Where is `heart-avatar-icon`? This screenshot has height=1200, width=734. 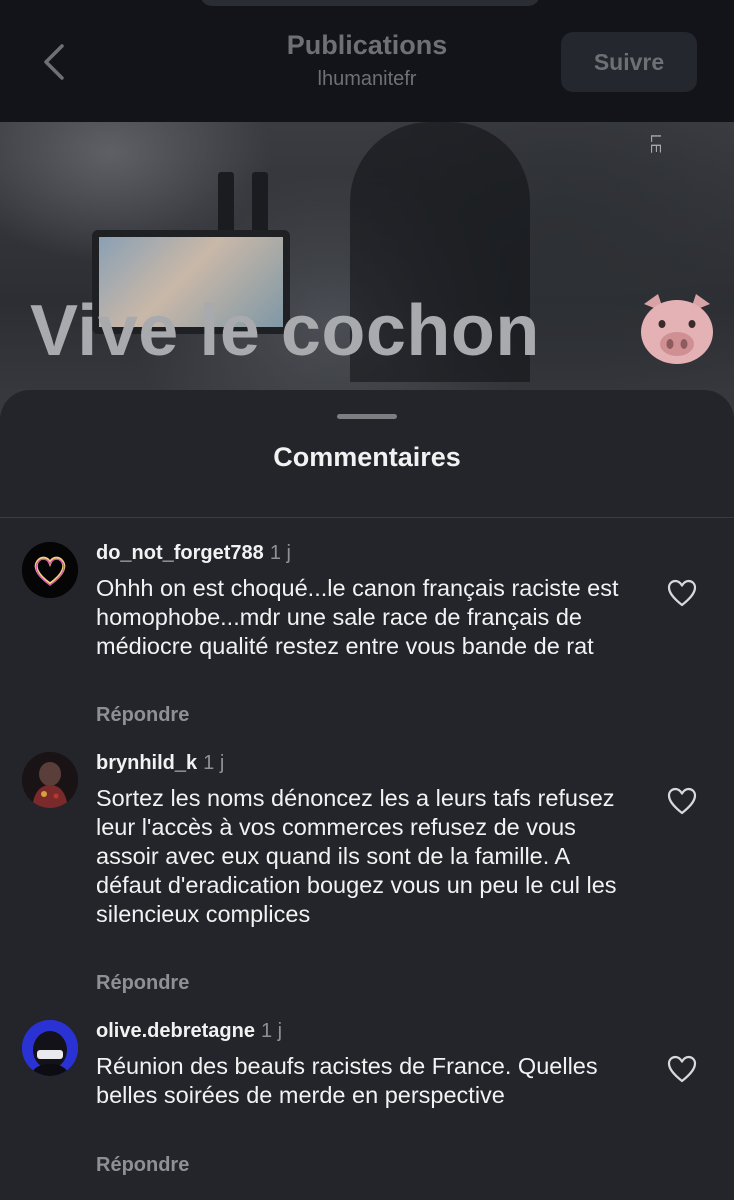 heart-avatar-icon is located at coordinates (50, 570).